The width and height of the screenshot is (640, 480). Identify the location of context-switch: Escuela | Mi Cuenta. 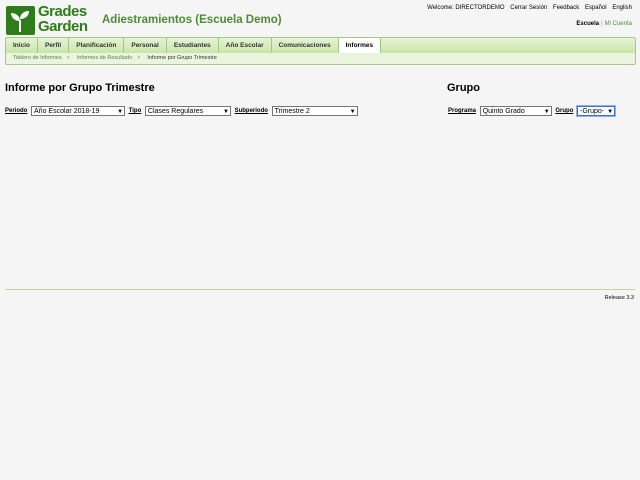
(604, 24).